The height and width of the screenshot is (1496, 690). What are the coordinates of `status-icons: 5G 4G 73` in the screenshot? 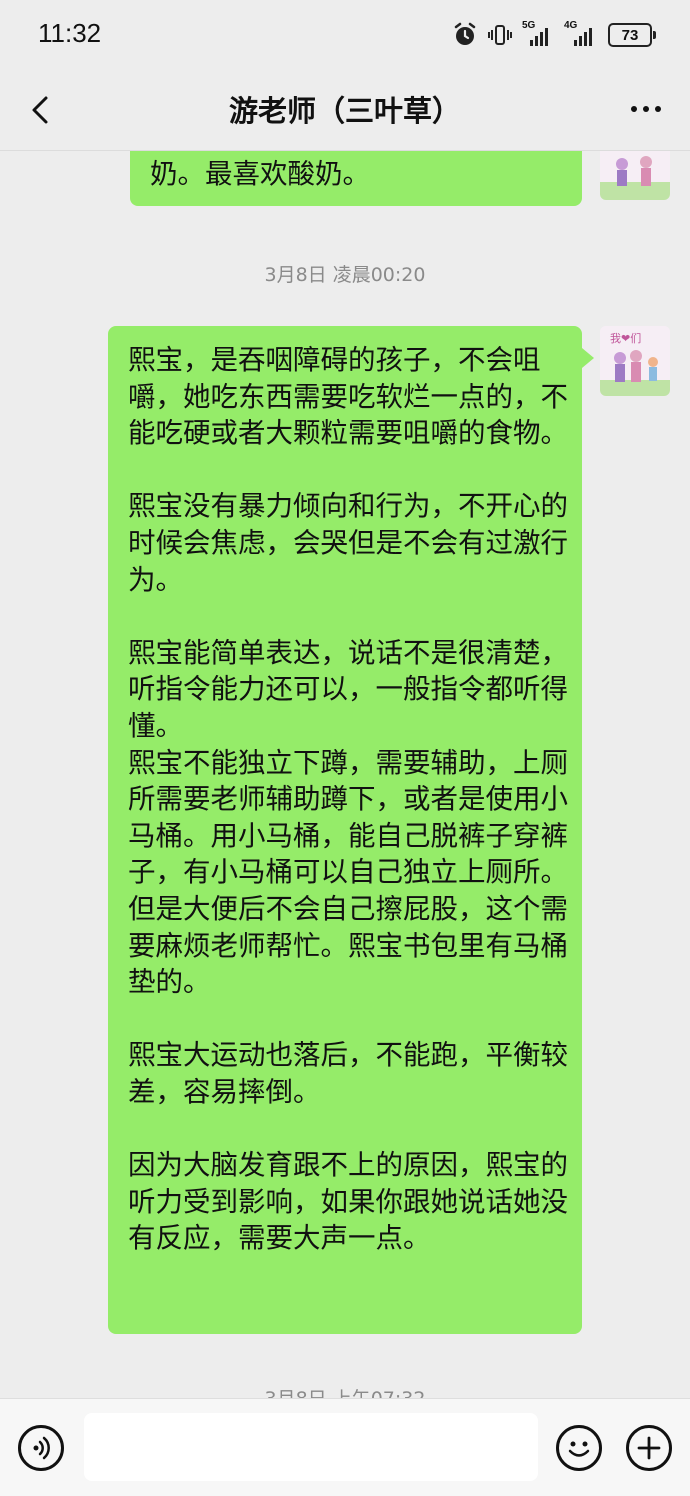 It's located at (554, 35).